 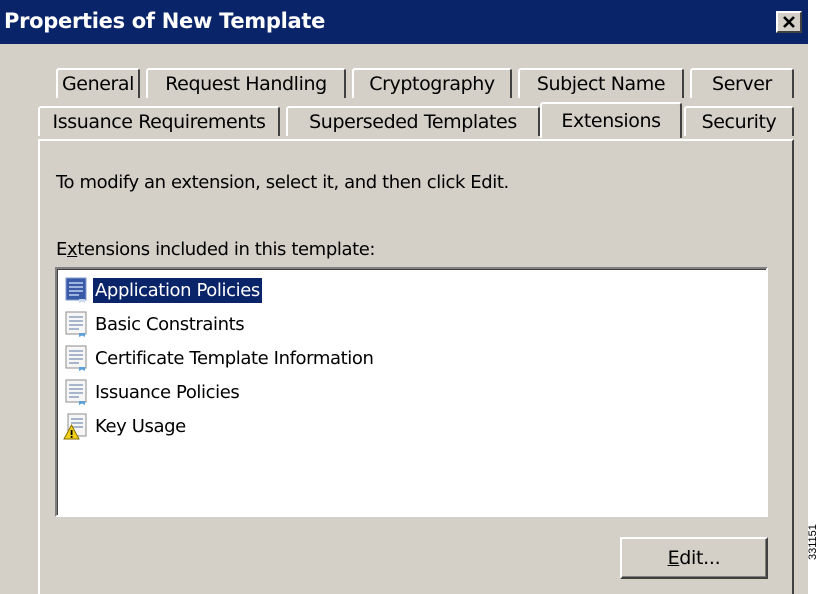 I want to click on accelerator-x: x, so click(x=72, y=249).